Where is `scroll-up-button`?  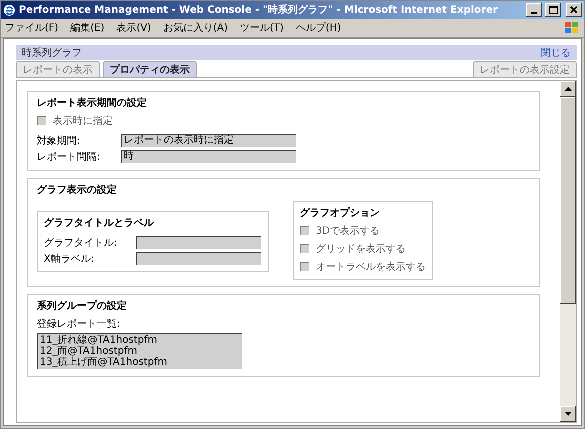 scroll-up-button is located at coordinates (568, 89).